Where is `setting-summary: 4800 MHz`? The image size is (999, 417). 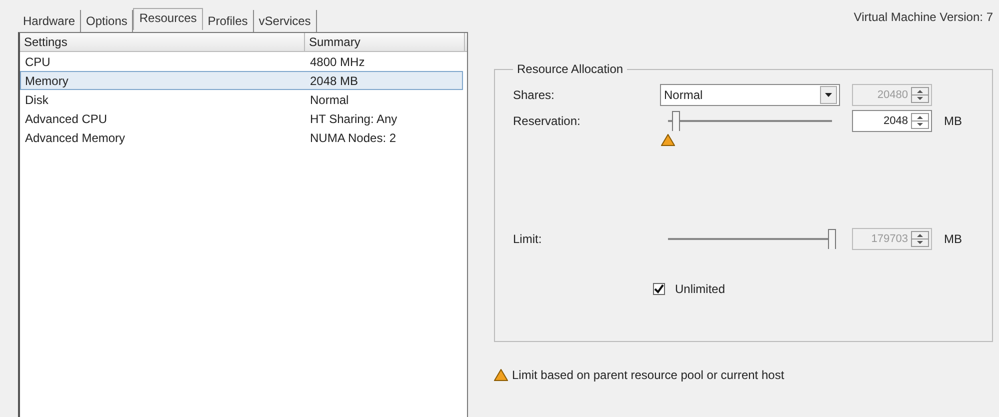 setting-summary: 4800 MHz is located at coordinates (337, 61).